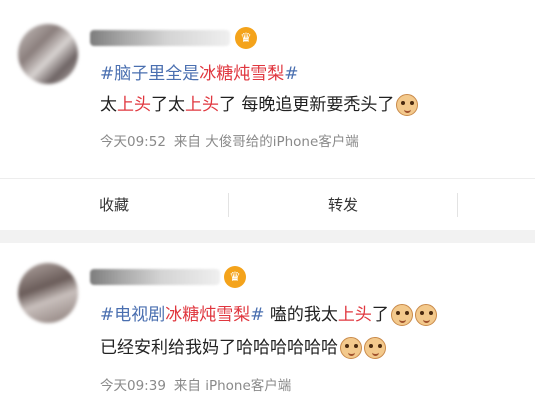 The width and height of the screenshot is (535, 403). I want to click on post-time: 今天09:52, so click(133, 142).